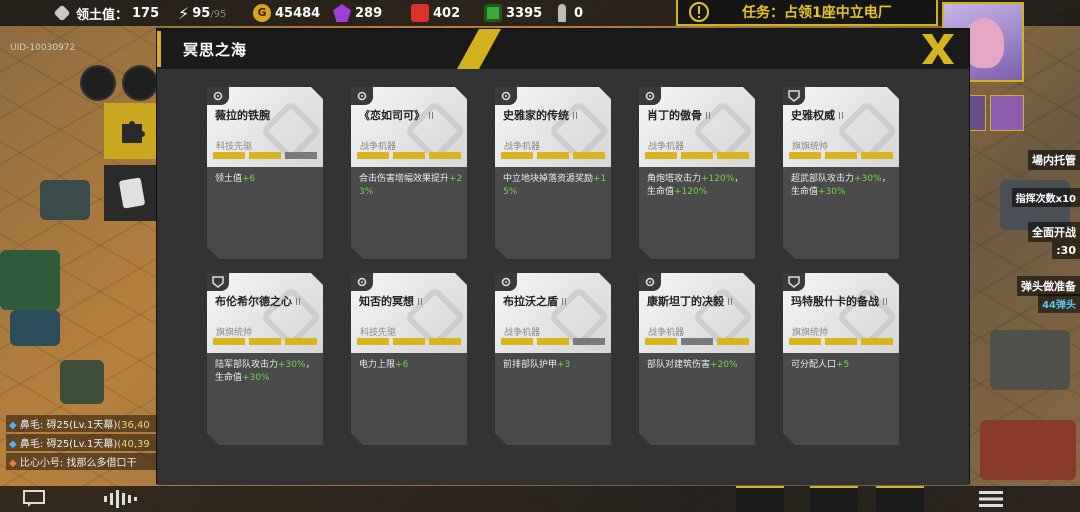  What do you see at coordinates (814, 365) in the screenshot?
I see `description-text: 可分配人口` at bounding box center [814, 365].